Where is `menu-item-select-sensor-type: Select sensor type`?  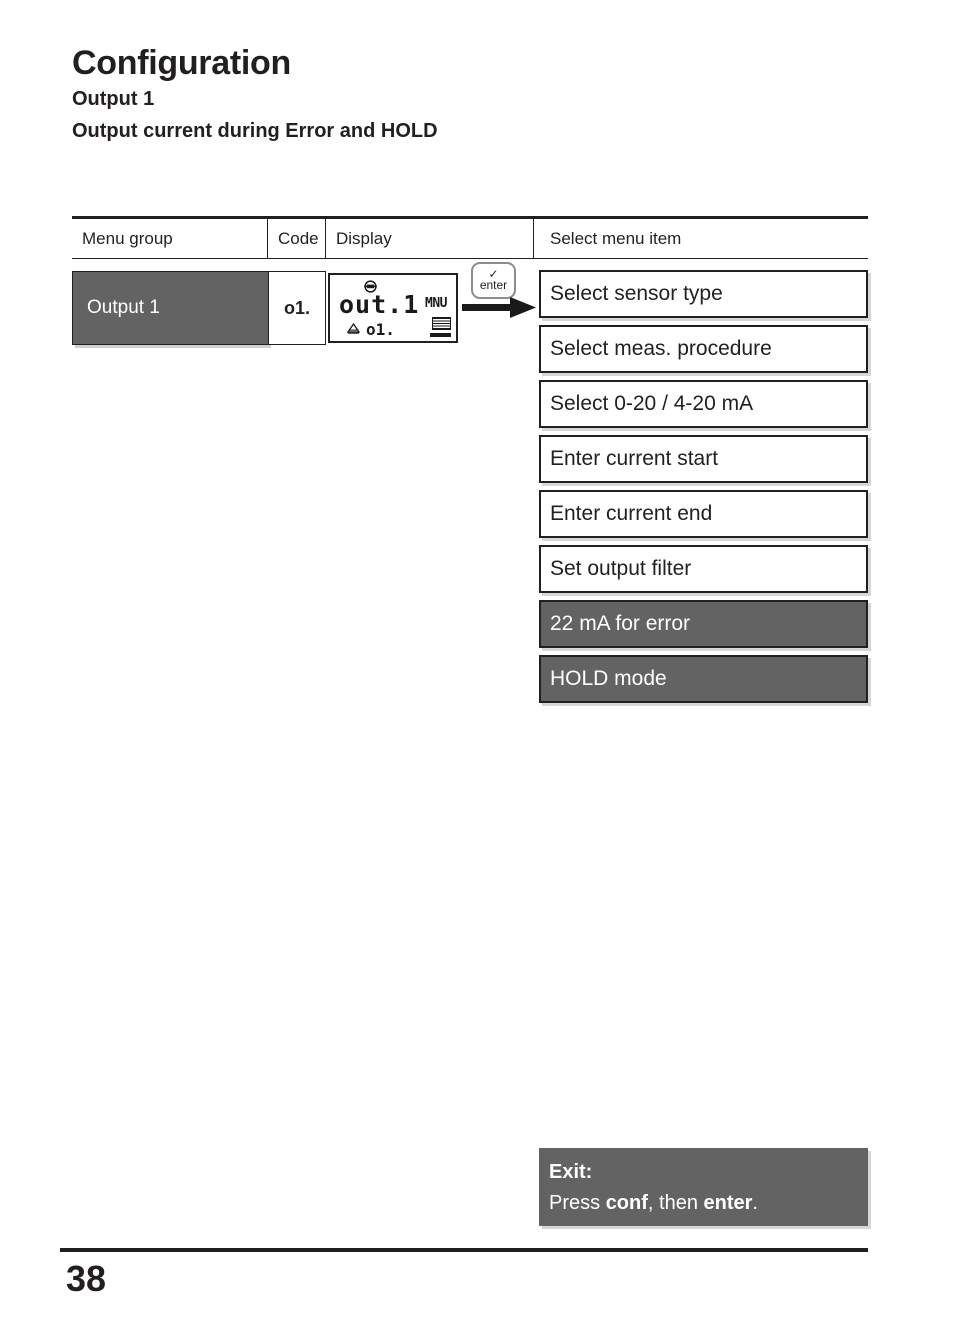
menu-item-select-sensor-type: Select sensor type is located at coordinates (703, 294).